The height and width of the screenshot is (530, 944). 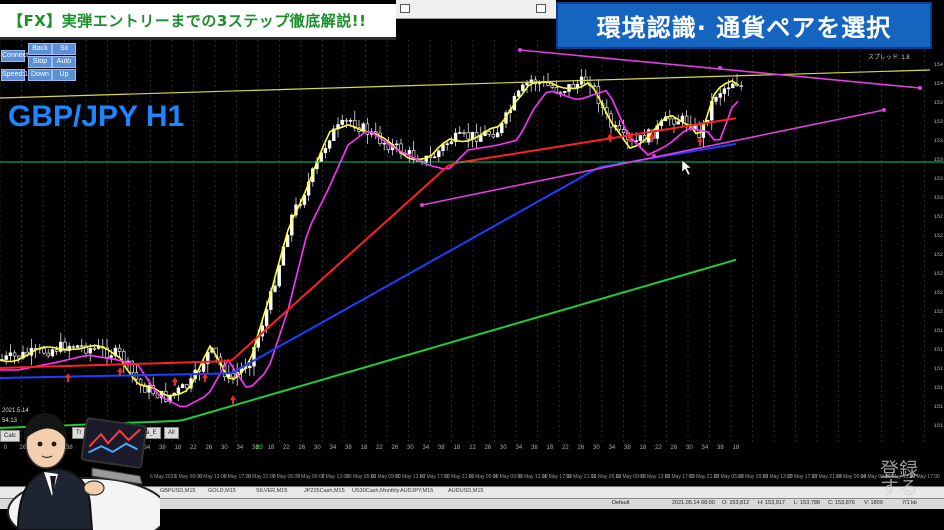 What do you see at coordinates (286, 477) in the screenshot?
I see `date-tick: 7 May 05:00` at bounding box center [286, 477].